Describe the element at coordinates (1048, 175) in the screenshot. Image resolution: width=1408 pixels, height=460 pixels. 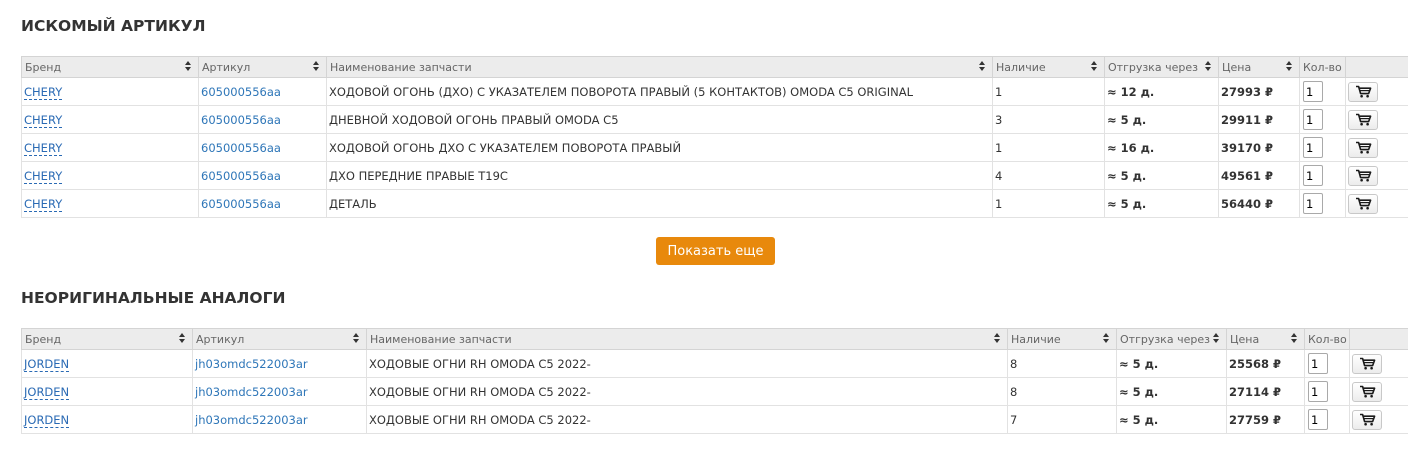
I see `stock-count: 4` at that location.